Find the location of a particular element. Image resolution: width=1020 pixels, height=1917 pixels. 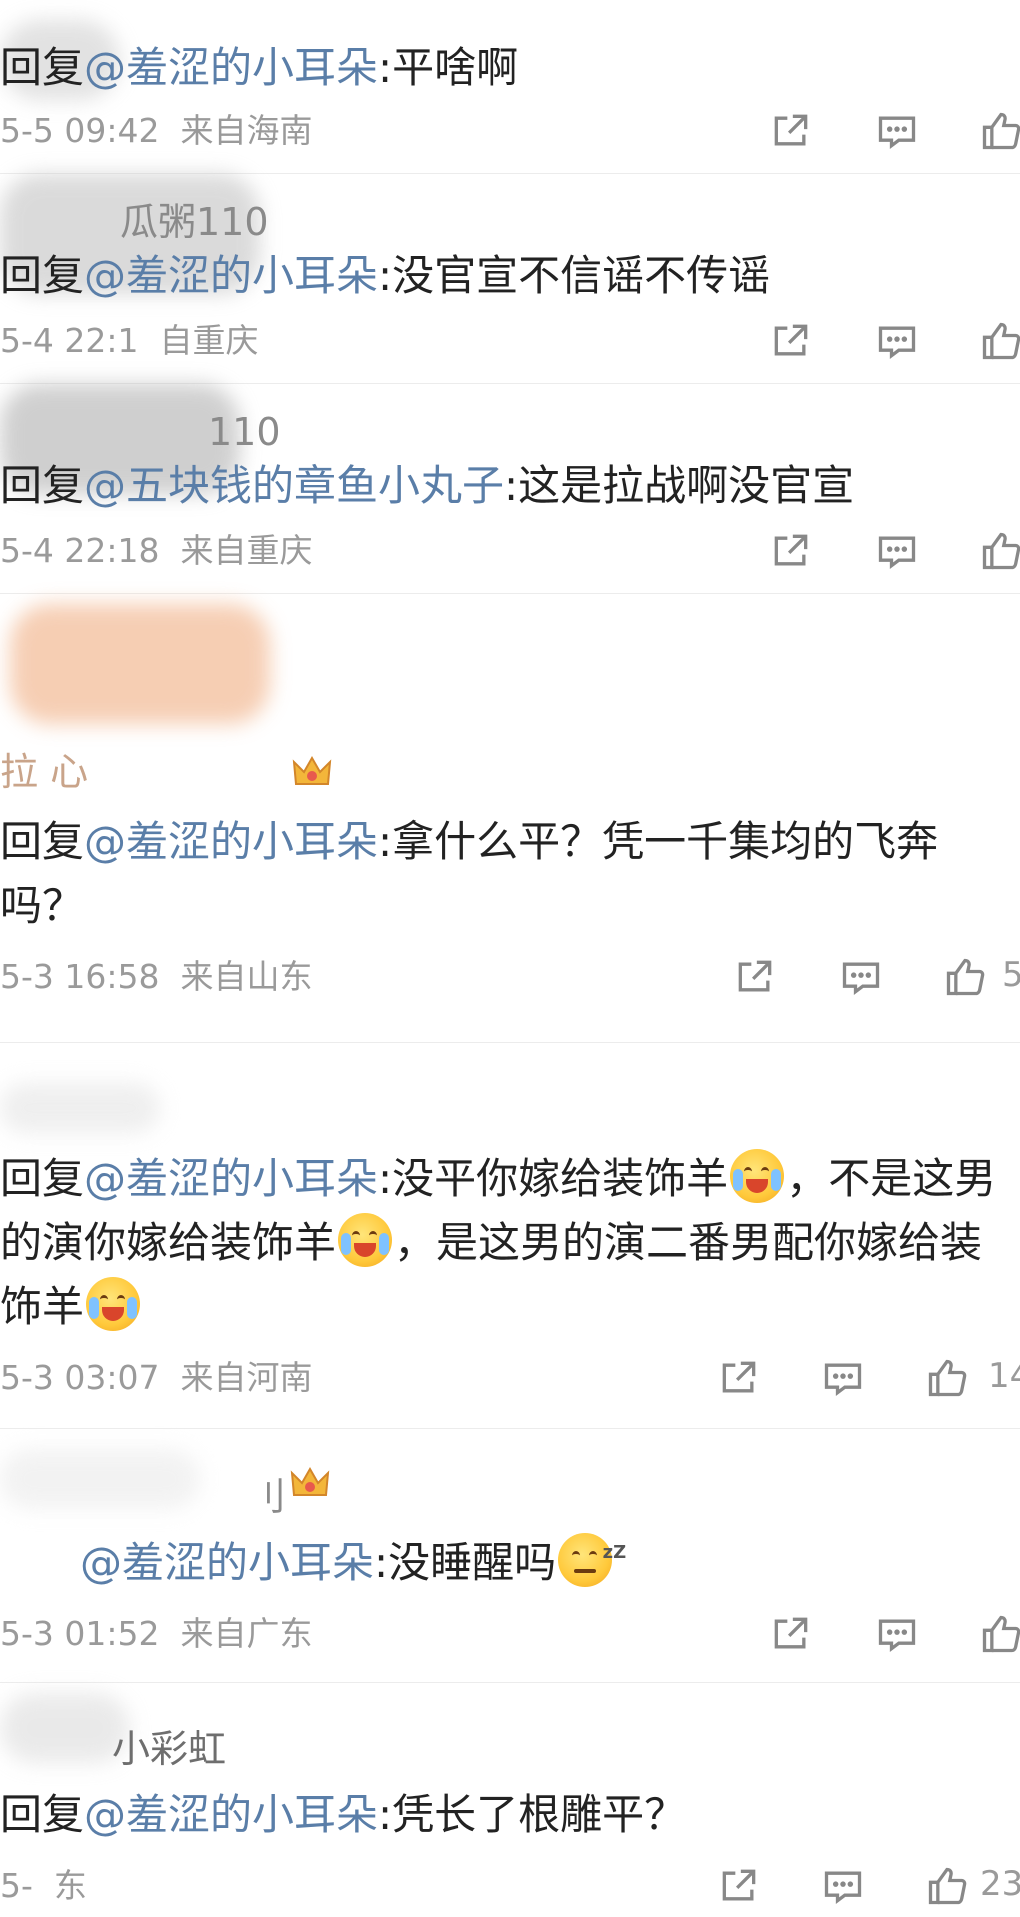

comment-username: 瓜粥110 is located at coordinates (194, 222).